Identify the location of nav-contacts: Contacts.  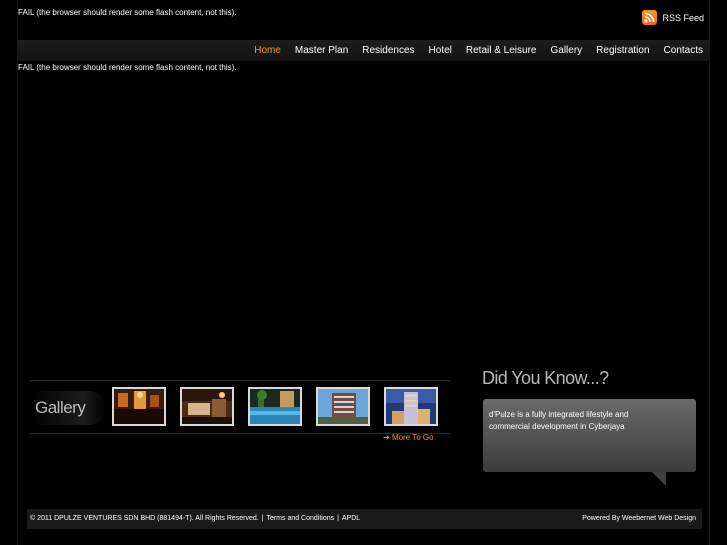
(683, 50).